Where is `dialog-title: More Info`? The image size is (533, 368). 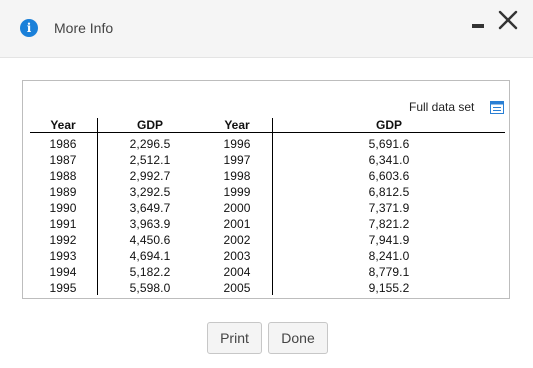
dialog-title: More Info is located at coordinates (84, 28).